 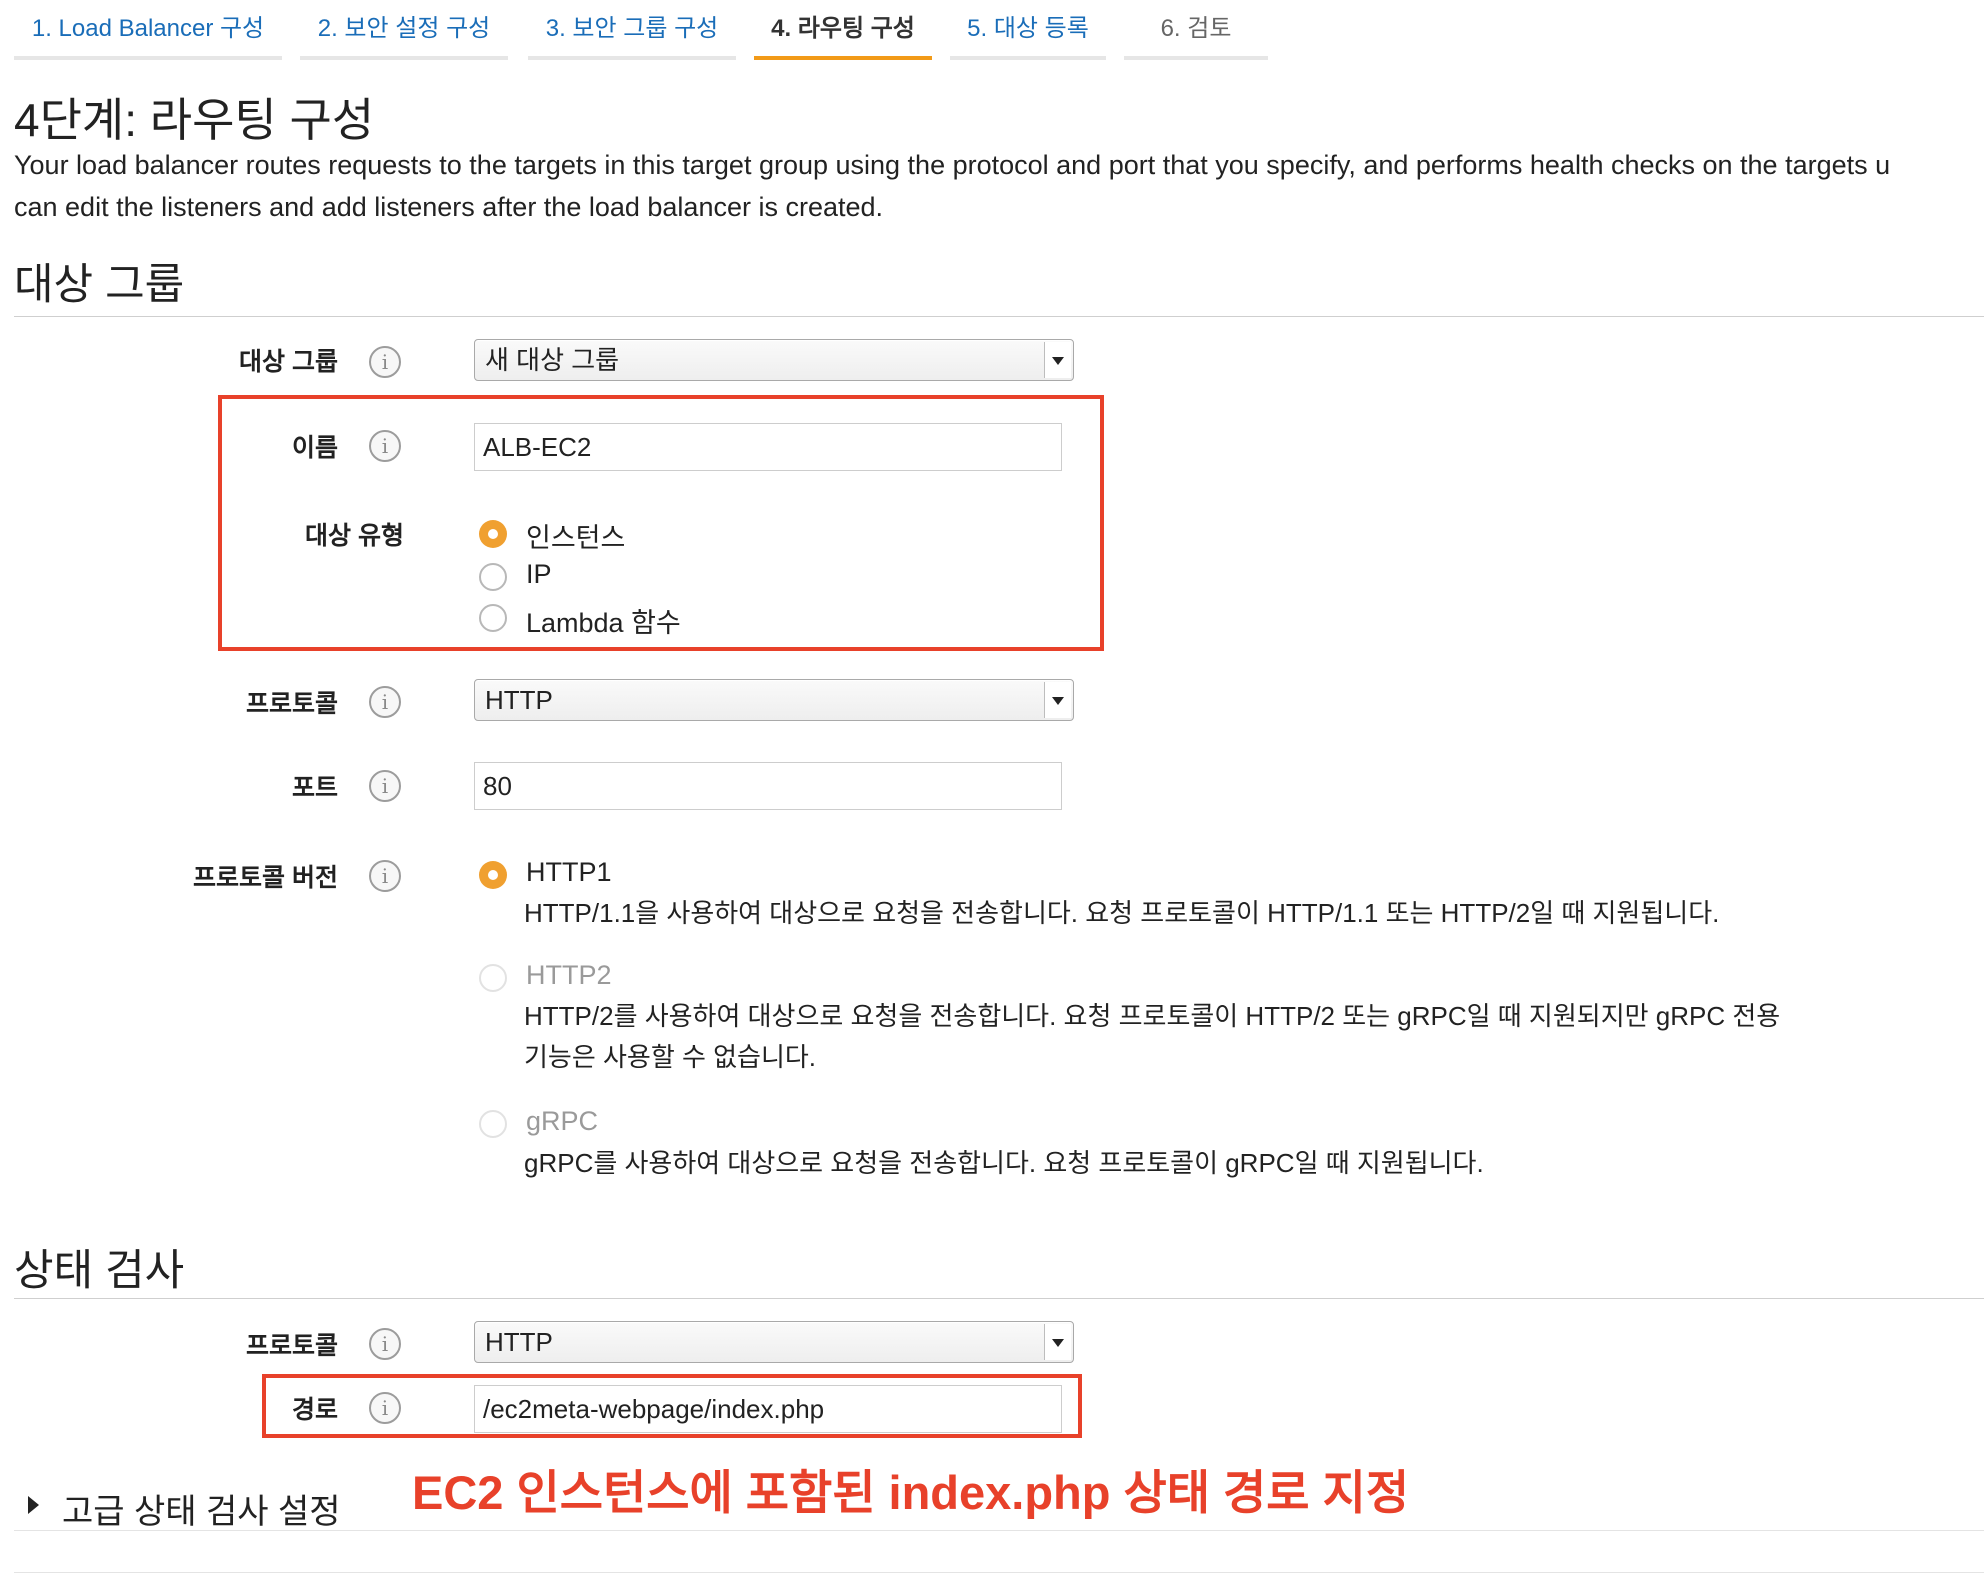 I want to click on target-type-instance-label: 인스턴스, so click(x=575, y=535).